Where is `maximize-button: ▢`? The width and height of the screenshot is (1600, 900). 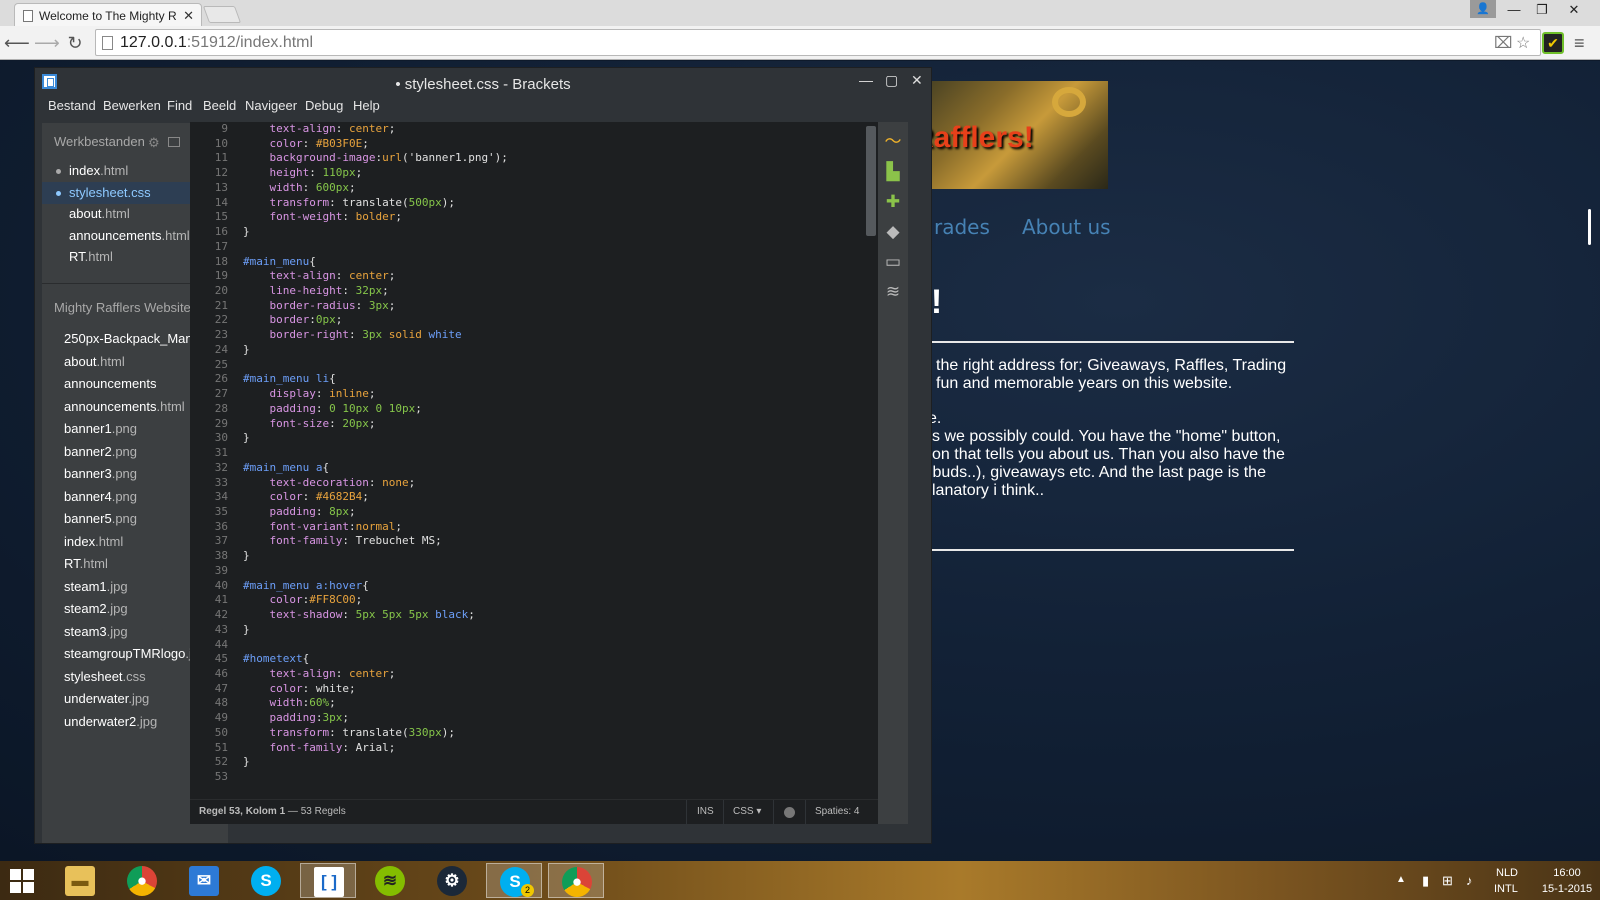 maximize-button: ▢ is located at coordinates (891, 80).